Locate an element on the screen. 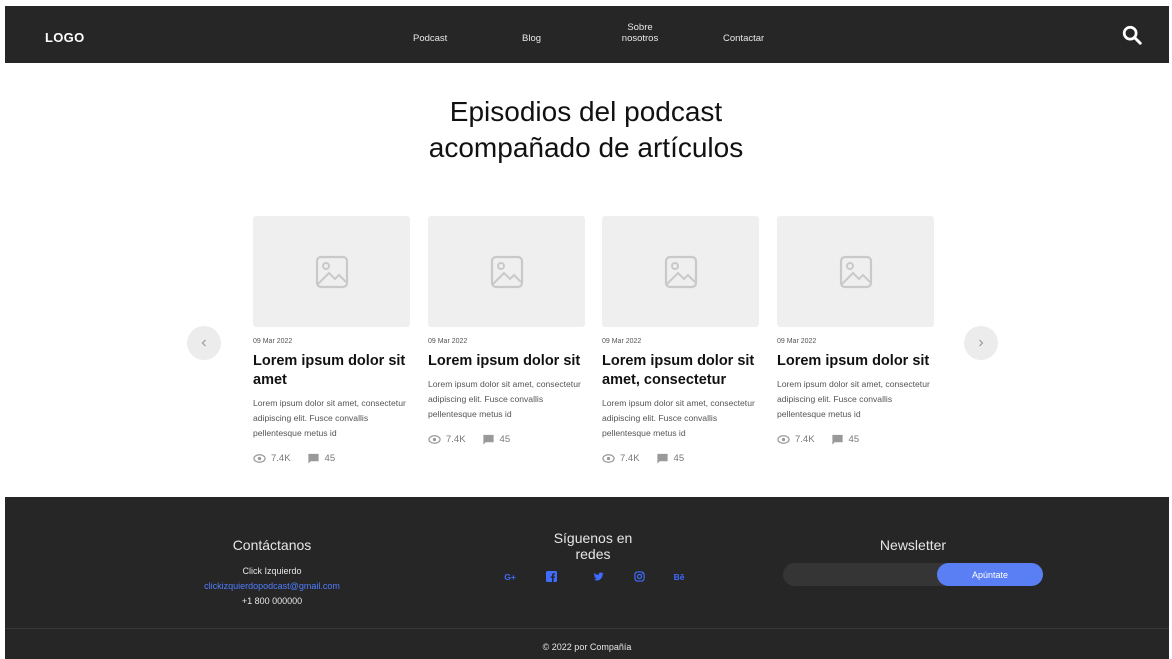 This screenshot has width=1172, height=659. chevron-right-icon is located at coordinates (981, 343).